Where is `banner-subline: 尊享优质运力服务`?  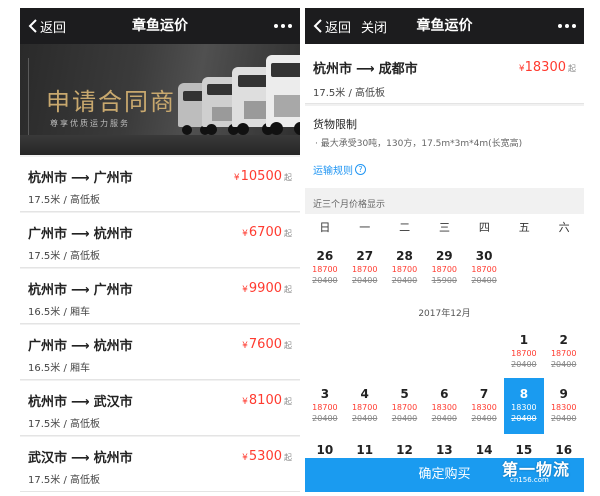
banner-subline: 尊享优质运力服务 is located at coordinates (90, 123).